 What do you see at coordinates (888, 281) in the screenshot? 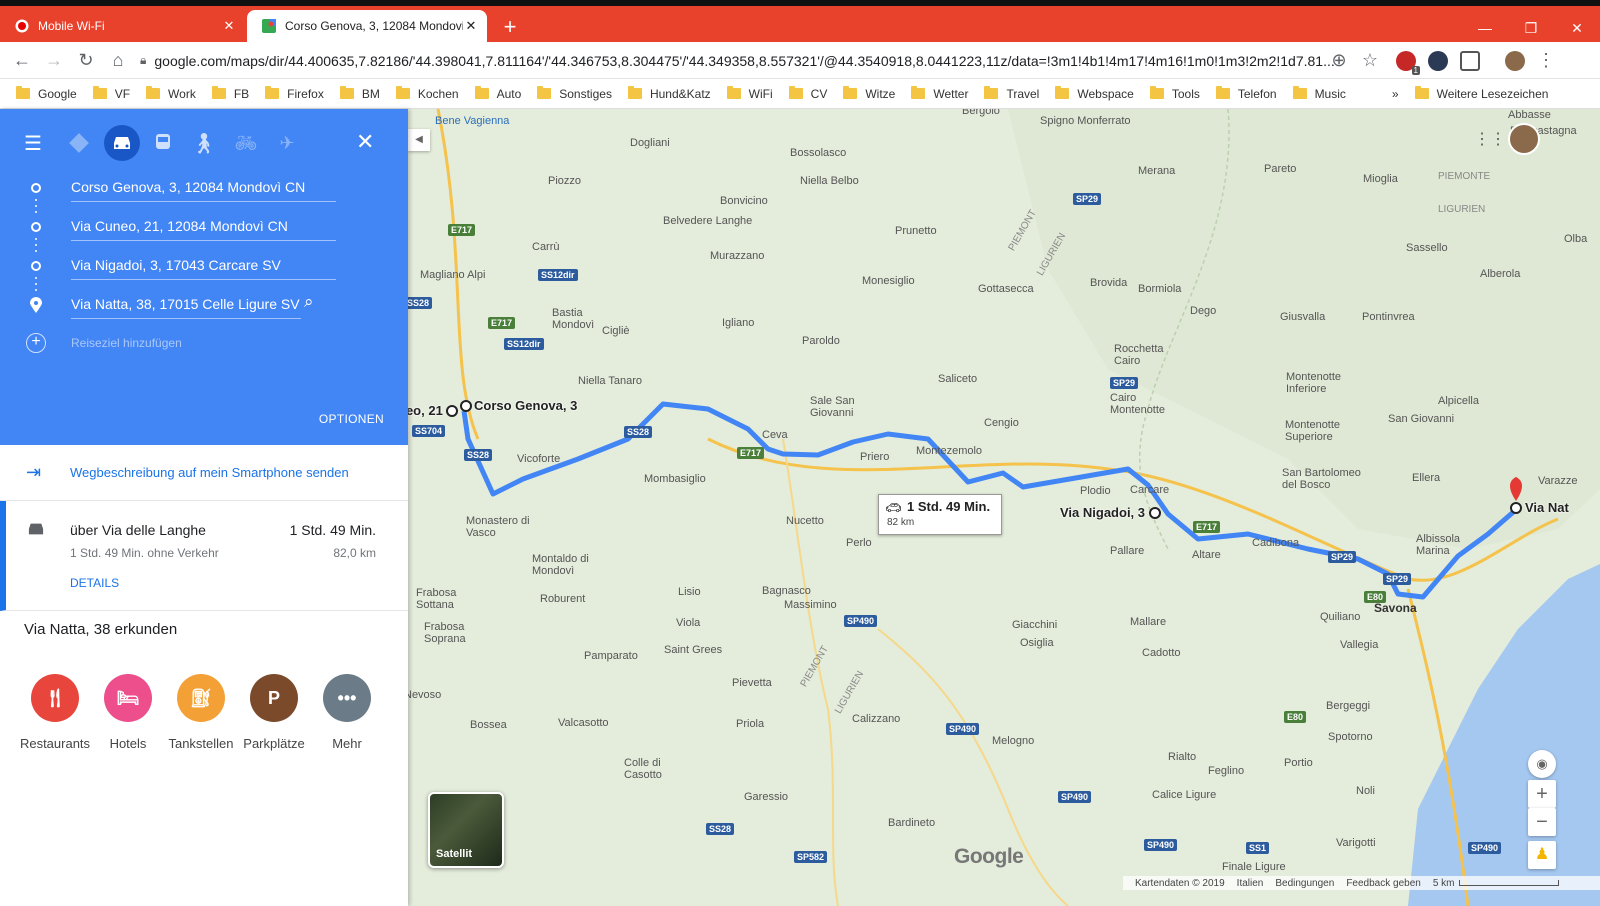
I see `place-label: Monesiglio` at bounding box center [888, 281].